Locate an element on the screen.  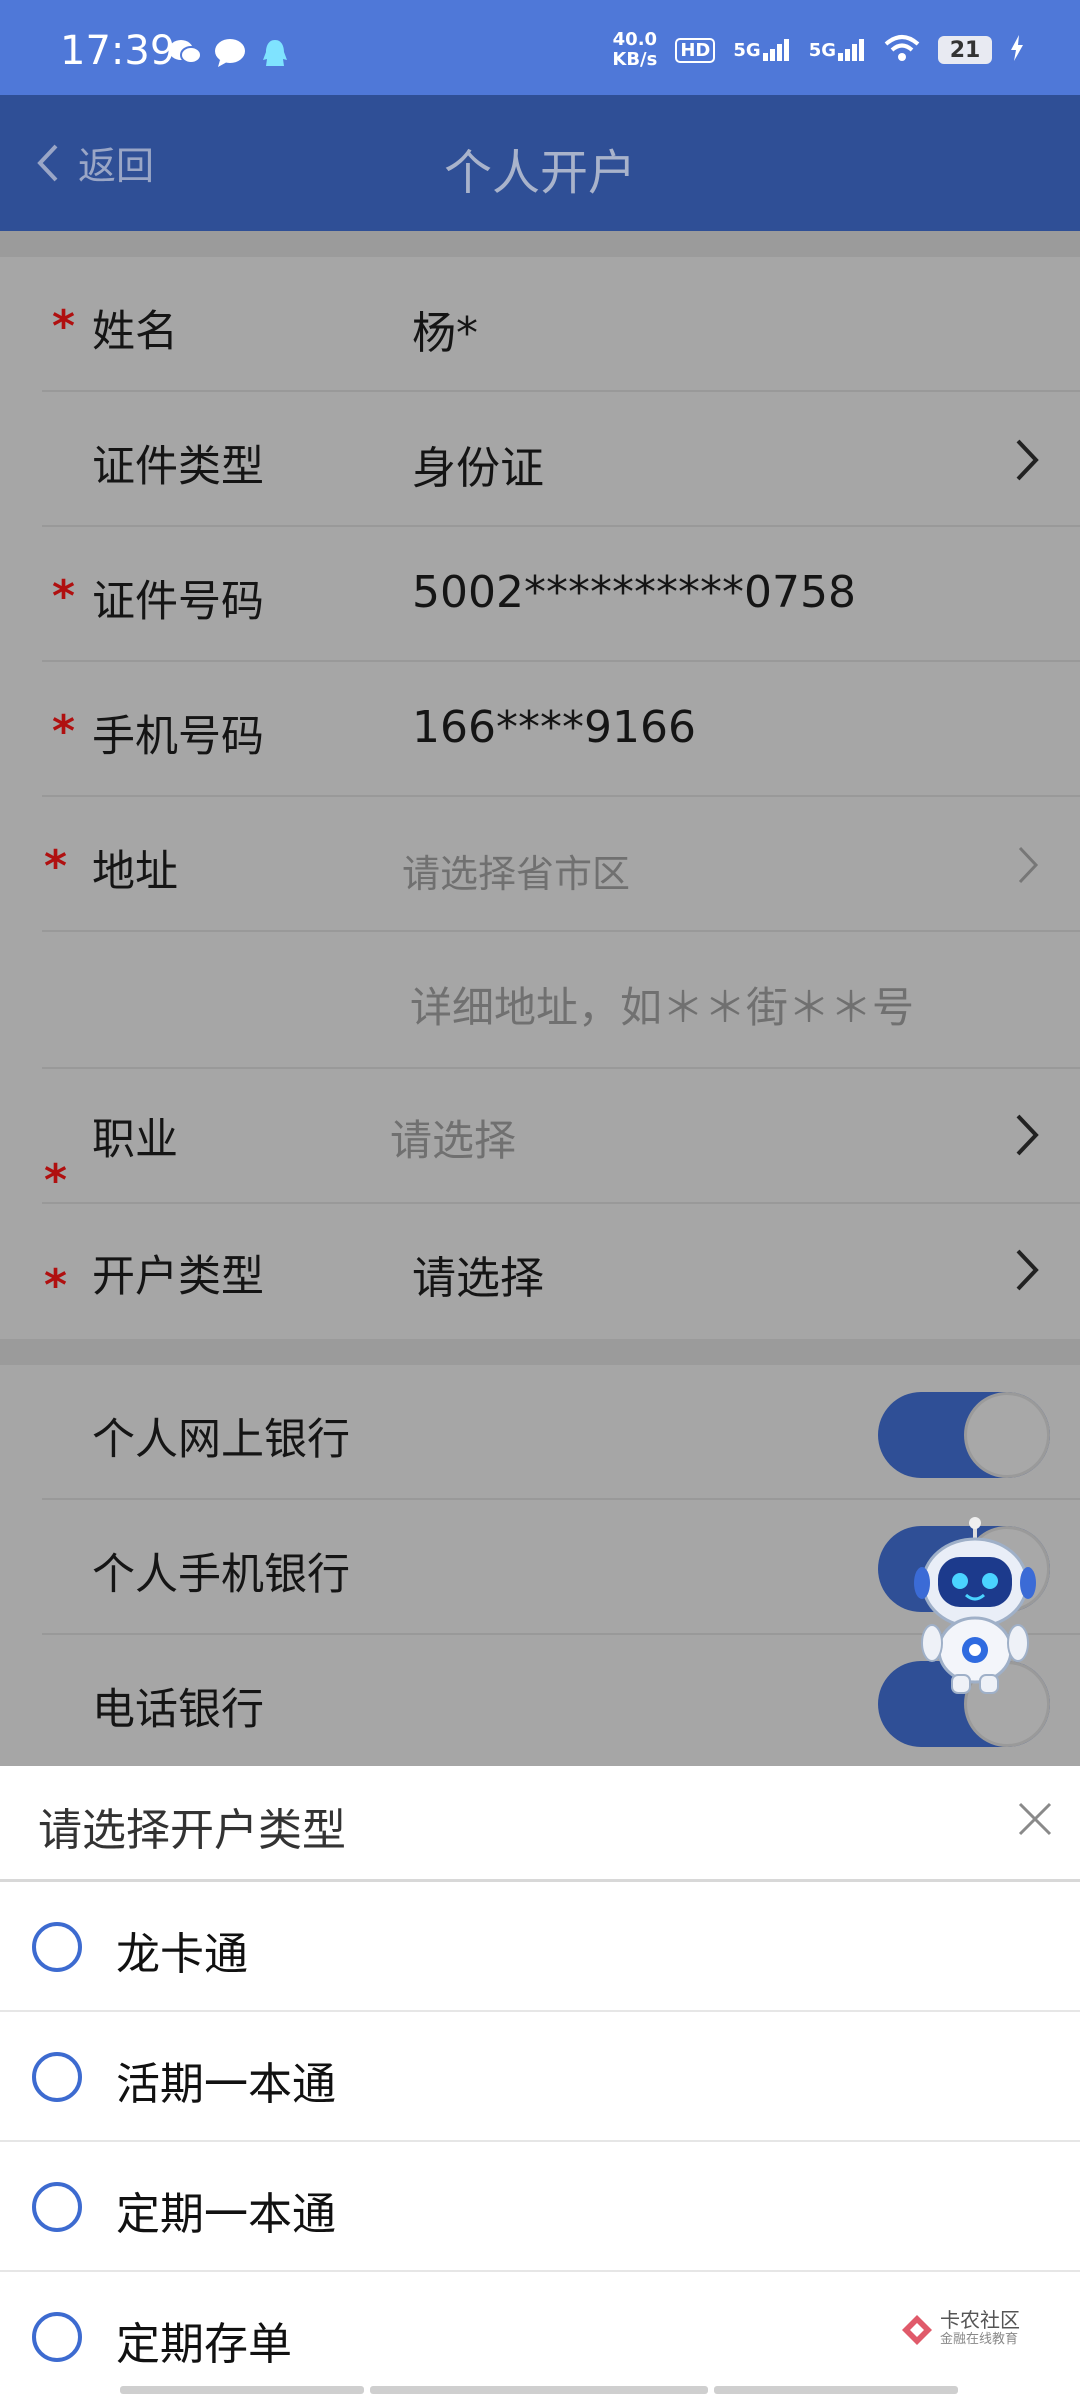
assistant-robot-icon is located at coordinates (975, 1607).